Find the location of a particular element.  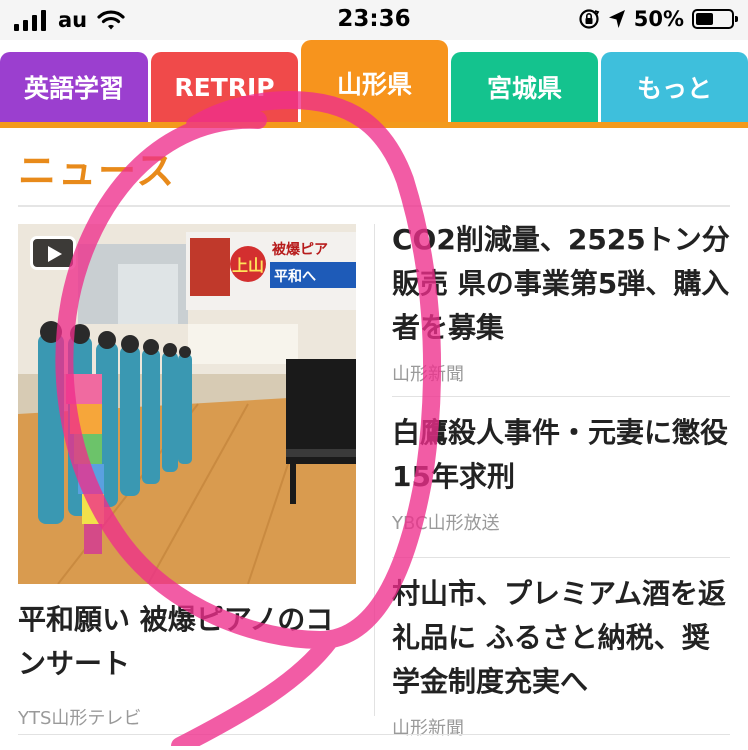

tab-label: 宮城県 is located at coordinates (524, 88).